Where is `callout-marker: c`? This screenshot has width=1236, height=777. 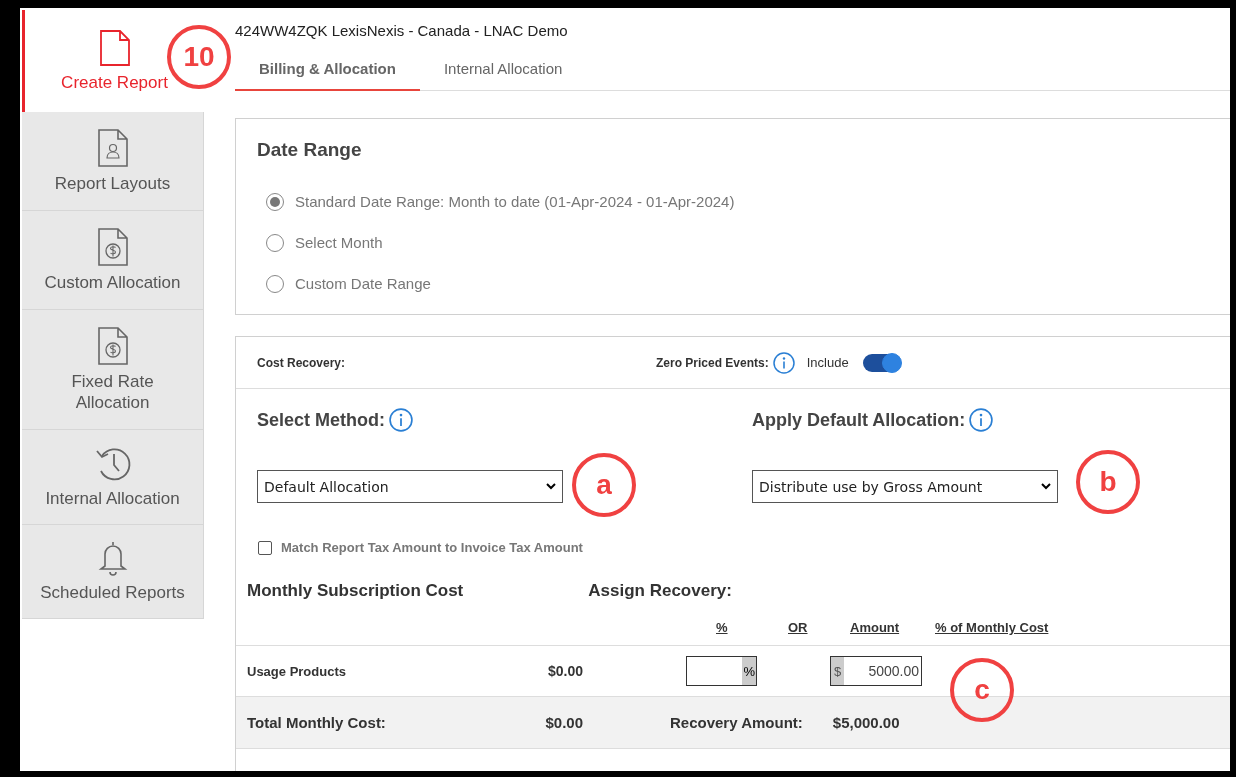
callout-marker: c is located at coordinates (982, 690).